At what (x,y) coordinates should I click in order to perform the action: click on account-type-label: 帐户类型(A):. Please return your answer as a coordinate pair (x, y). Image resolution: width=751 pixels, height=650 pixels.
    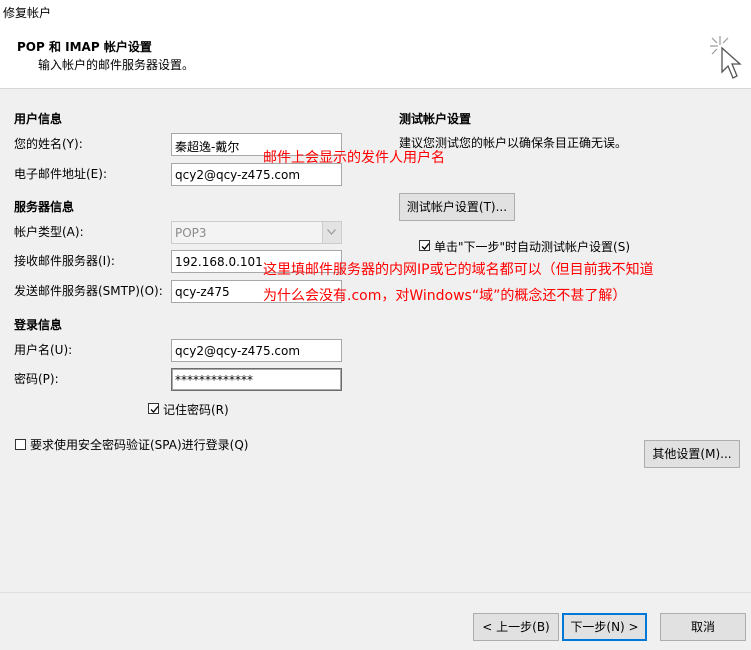
    Looking at the image, I should click on (49, 232).